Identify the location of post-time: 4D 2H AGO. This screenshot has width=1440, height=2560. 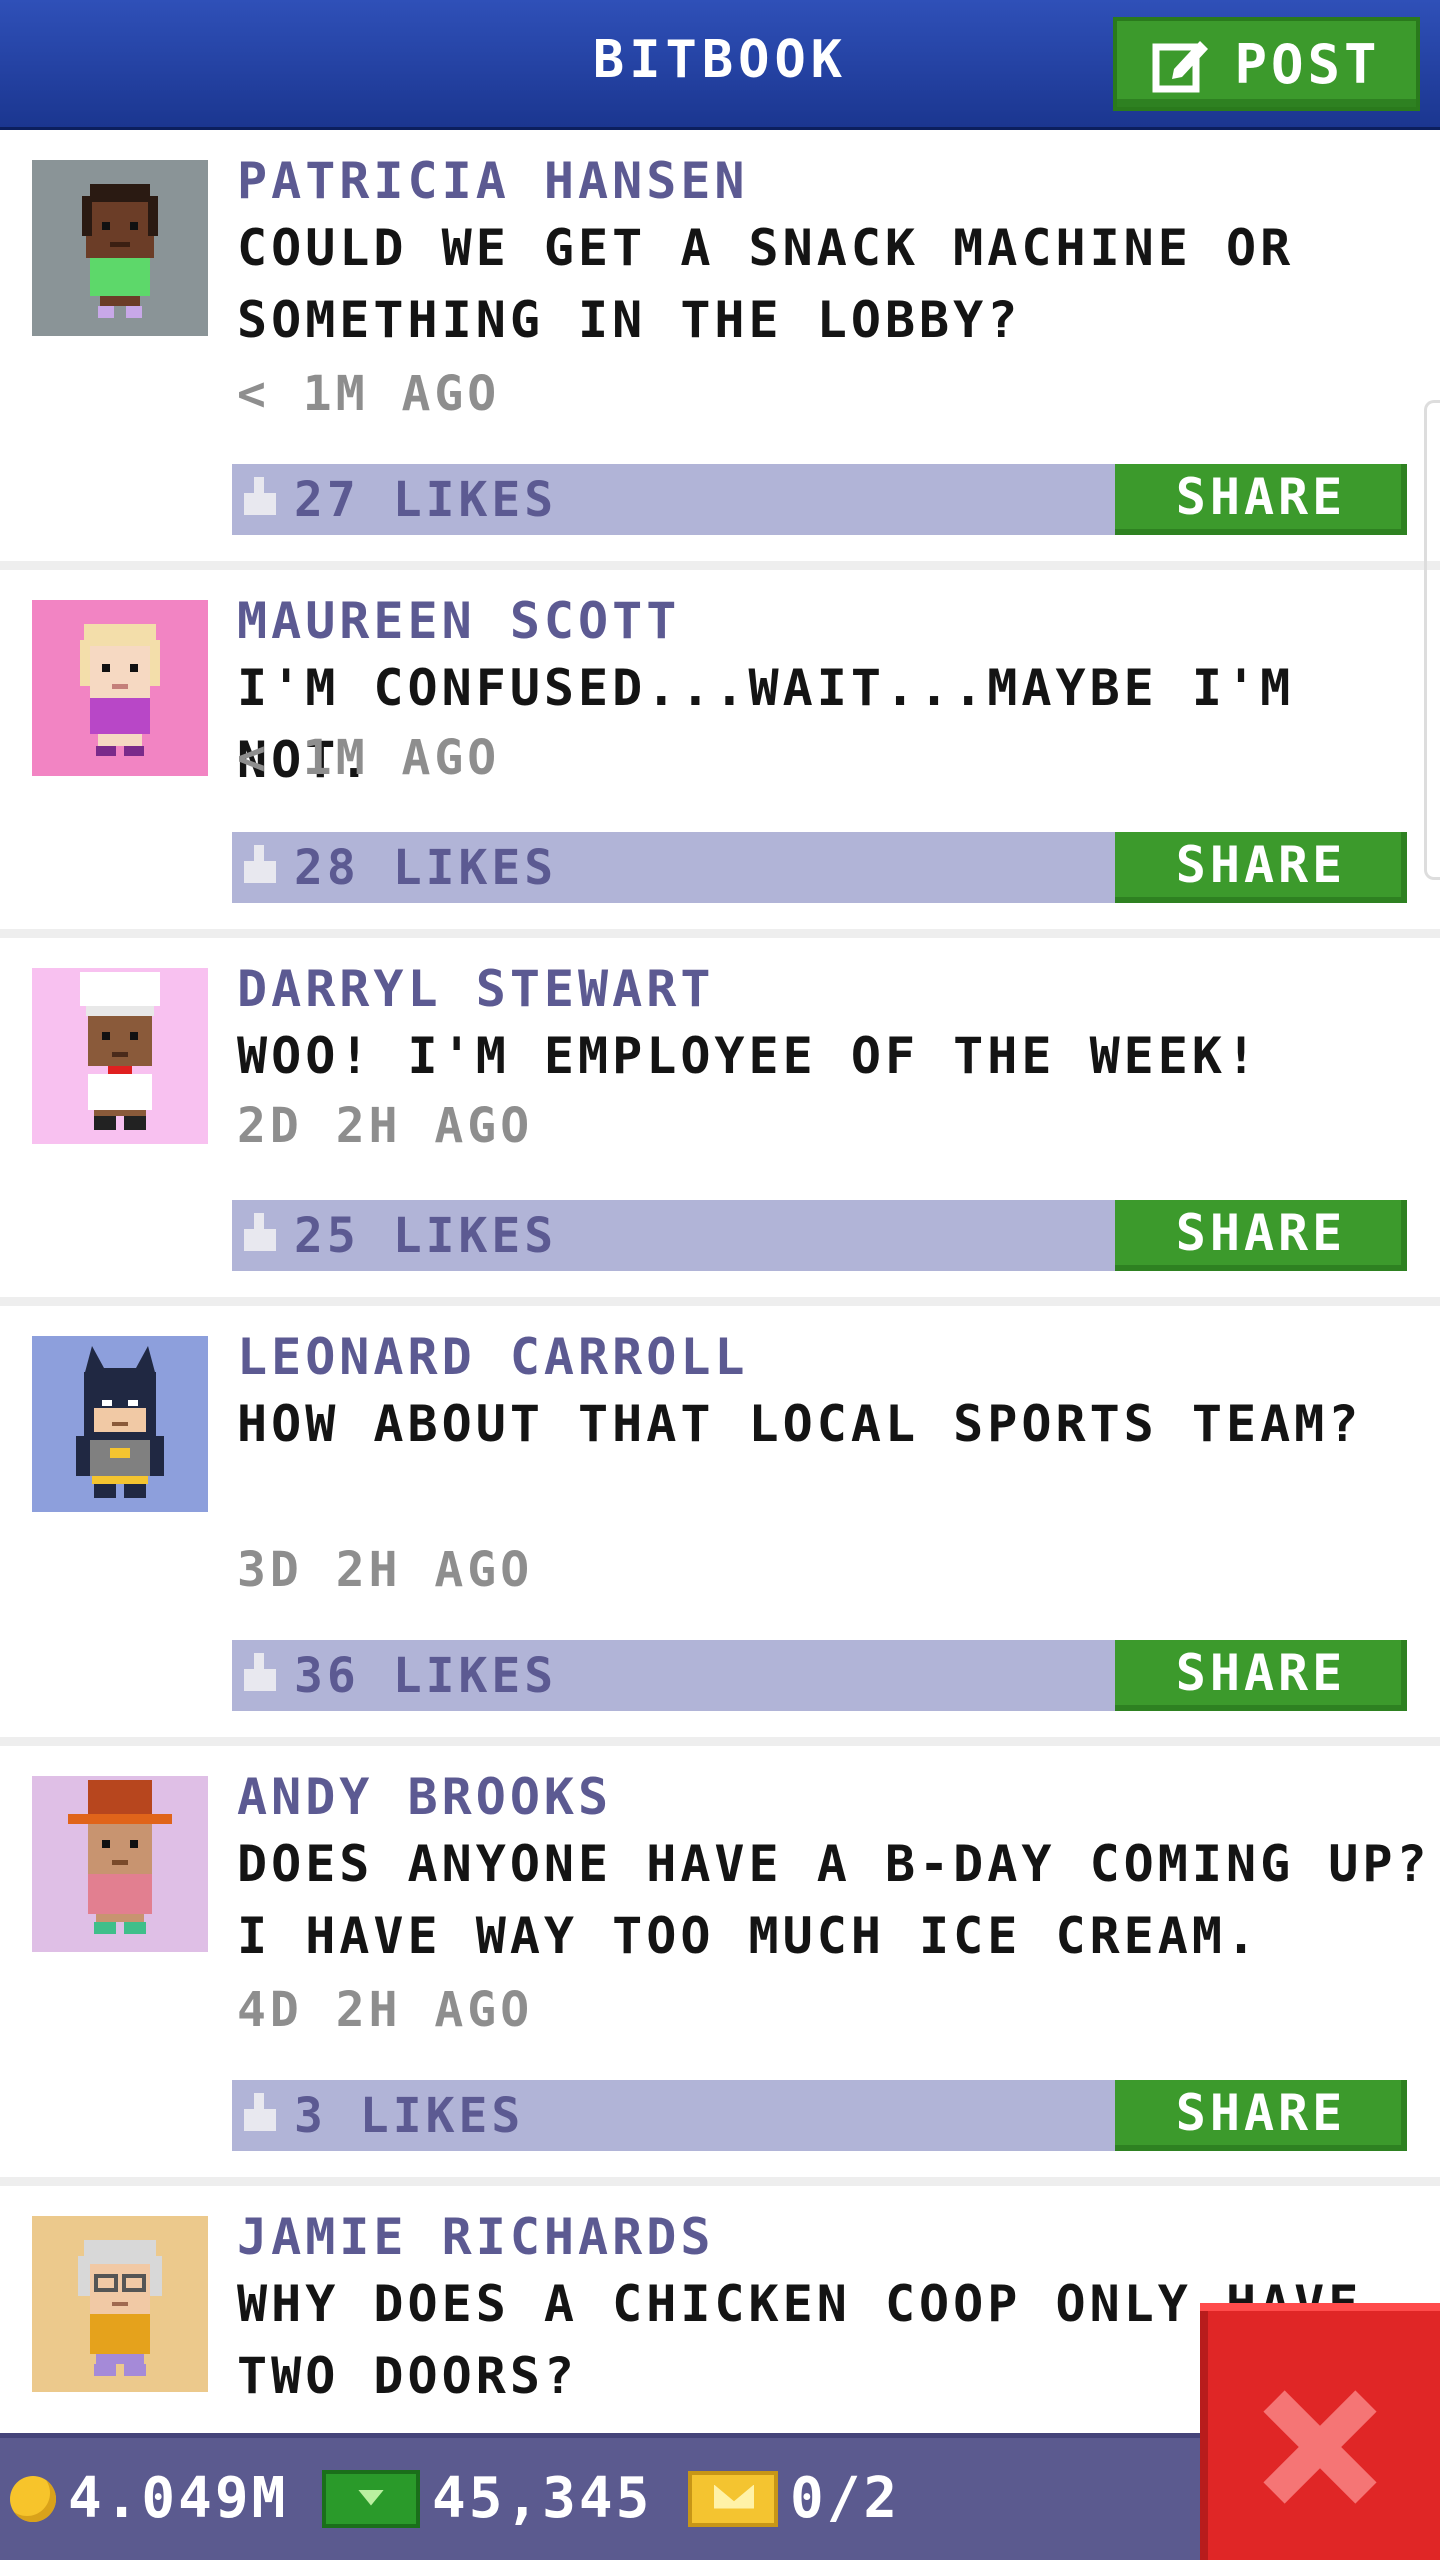
(385, 2010).